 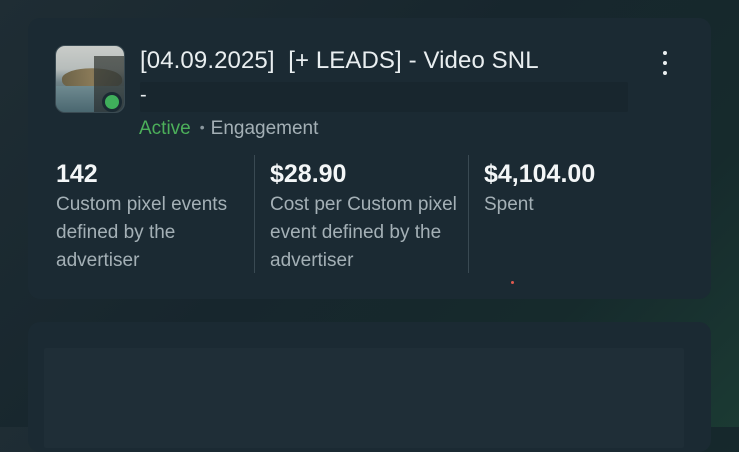 What do you see at coordinates (512, 282) in the screenshot?
I see `indicator-dot` at bounding box center [512, 282].